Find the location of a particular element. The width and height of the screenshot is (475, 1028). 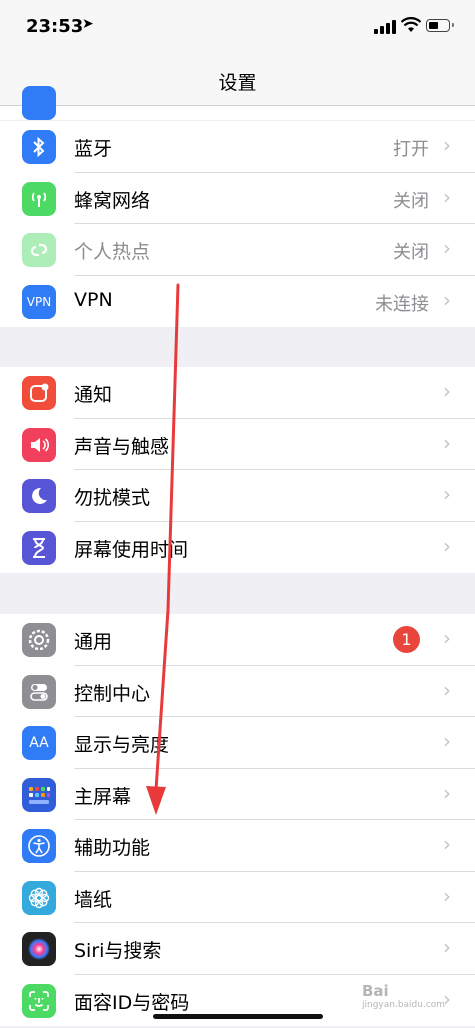

accessibility-icon is located at coordinates (39, 846).